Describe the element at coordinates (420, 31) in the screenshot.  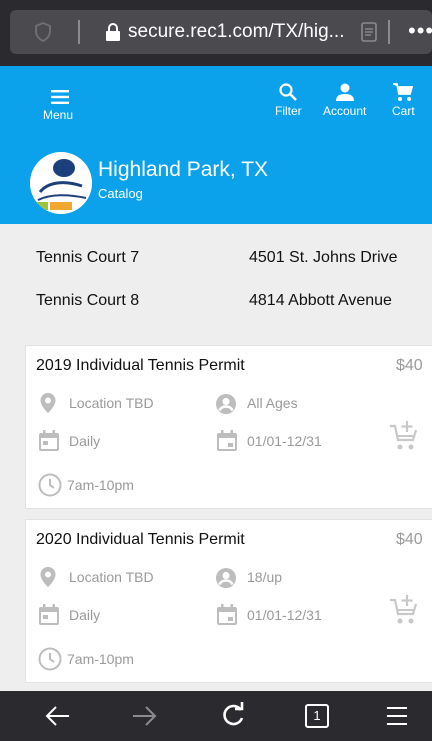
I see `more-menu-icon: •••` at that location.